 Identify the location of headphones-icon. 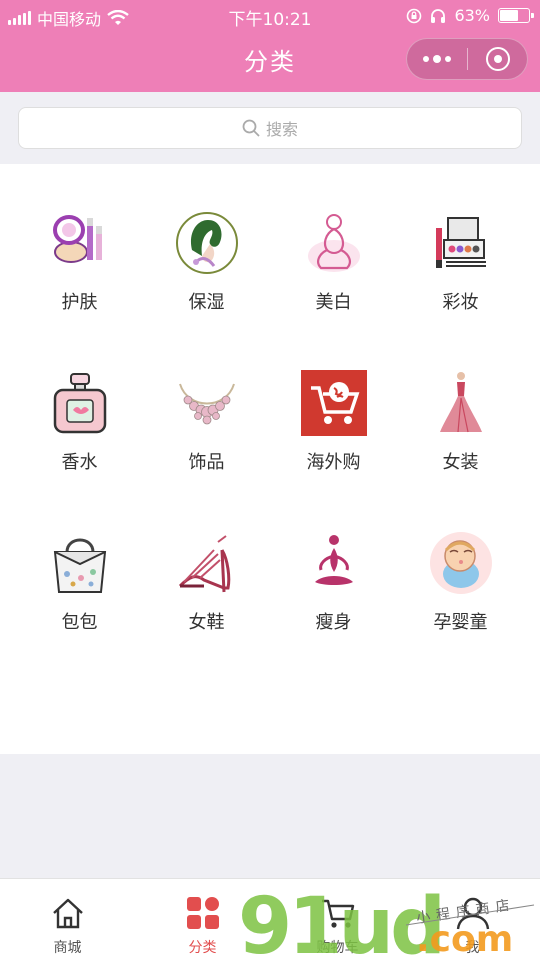
(438, 15).